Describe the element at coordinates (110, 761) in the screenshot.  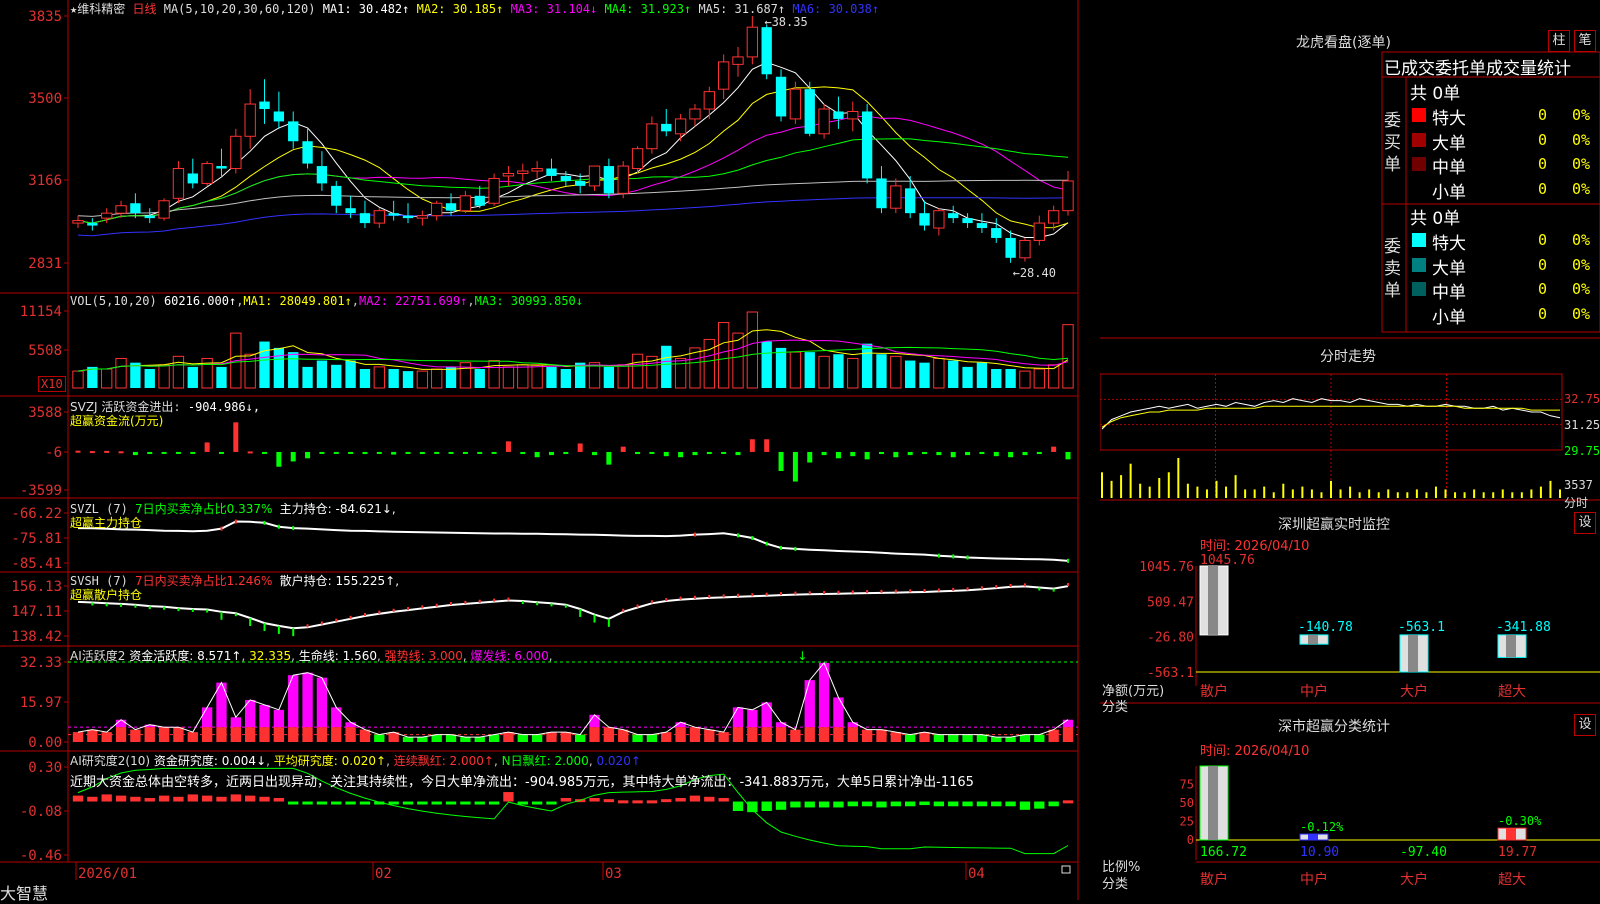
I see `ai-research-title: AI研究度2(10)` at that location.